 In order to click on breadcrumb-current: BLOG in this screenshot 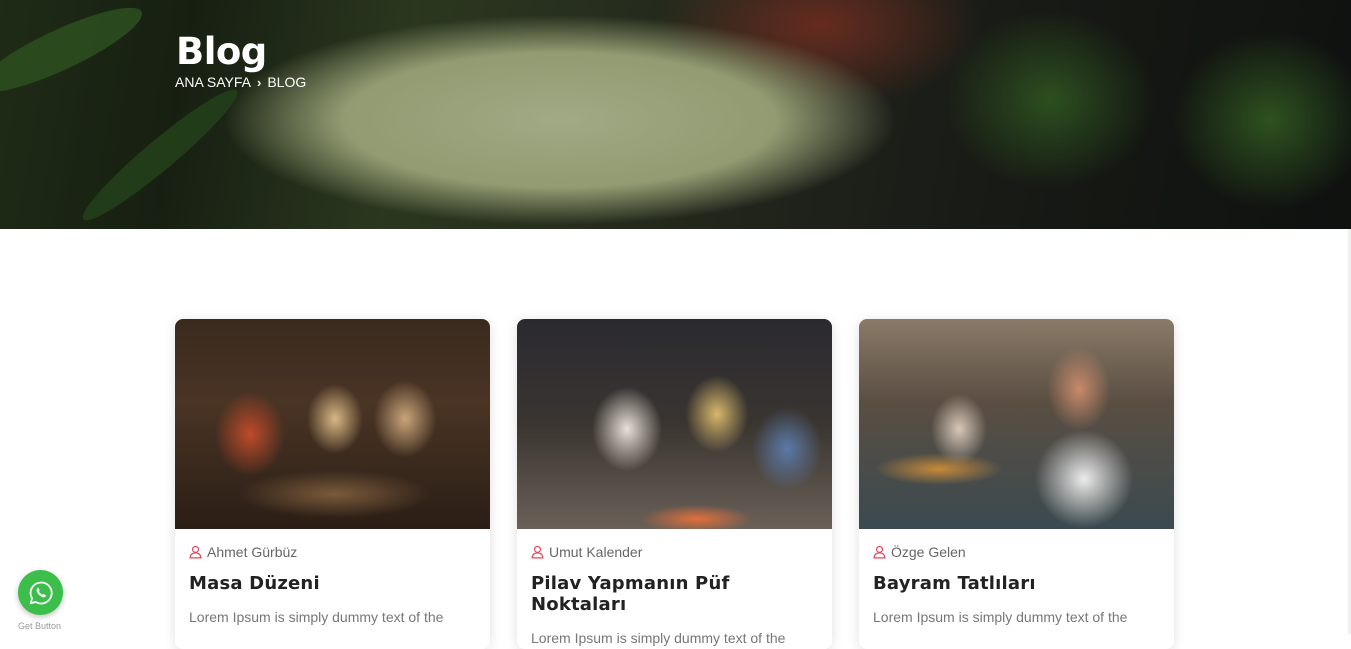, I will do `click(287, 82)`.